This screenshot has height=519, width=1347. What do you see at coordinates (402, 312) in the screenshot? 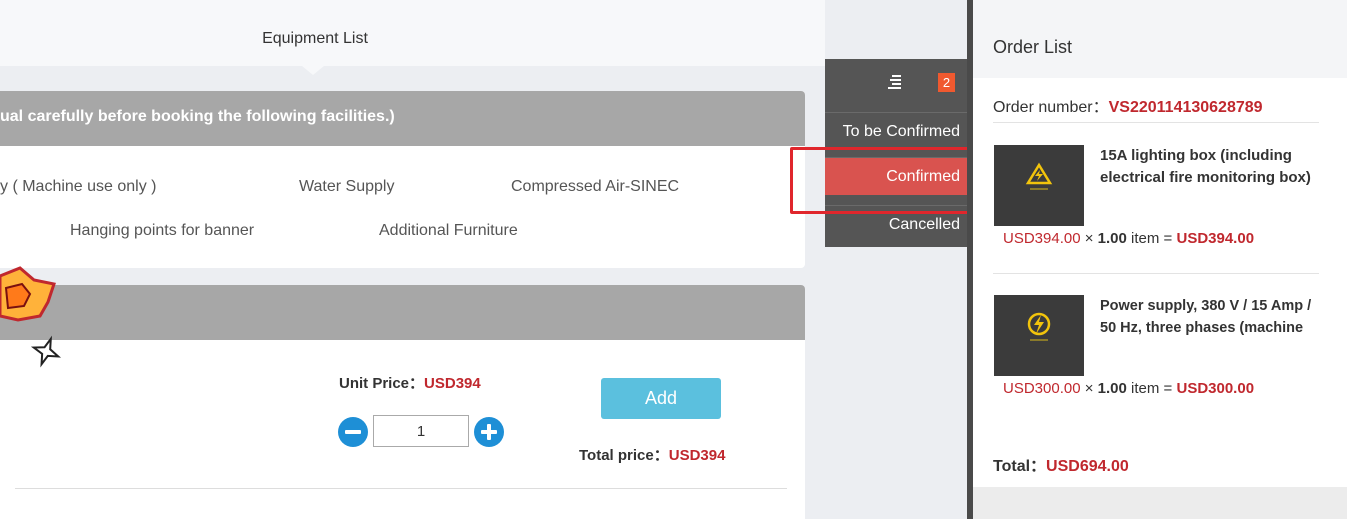
I see `product-panel-header` at bounding box center [402, 312].